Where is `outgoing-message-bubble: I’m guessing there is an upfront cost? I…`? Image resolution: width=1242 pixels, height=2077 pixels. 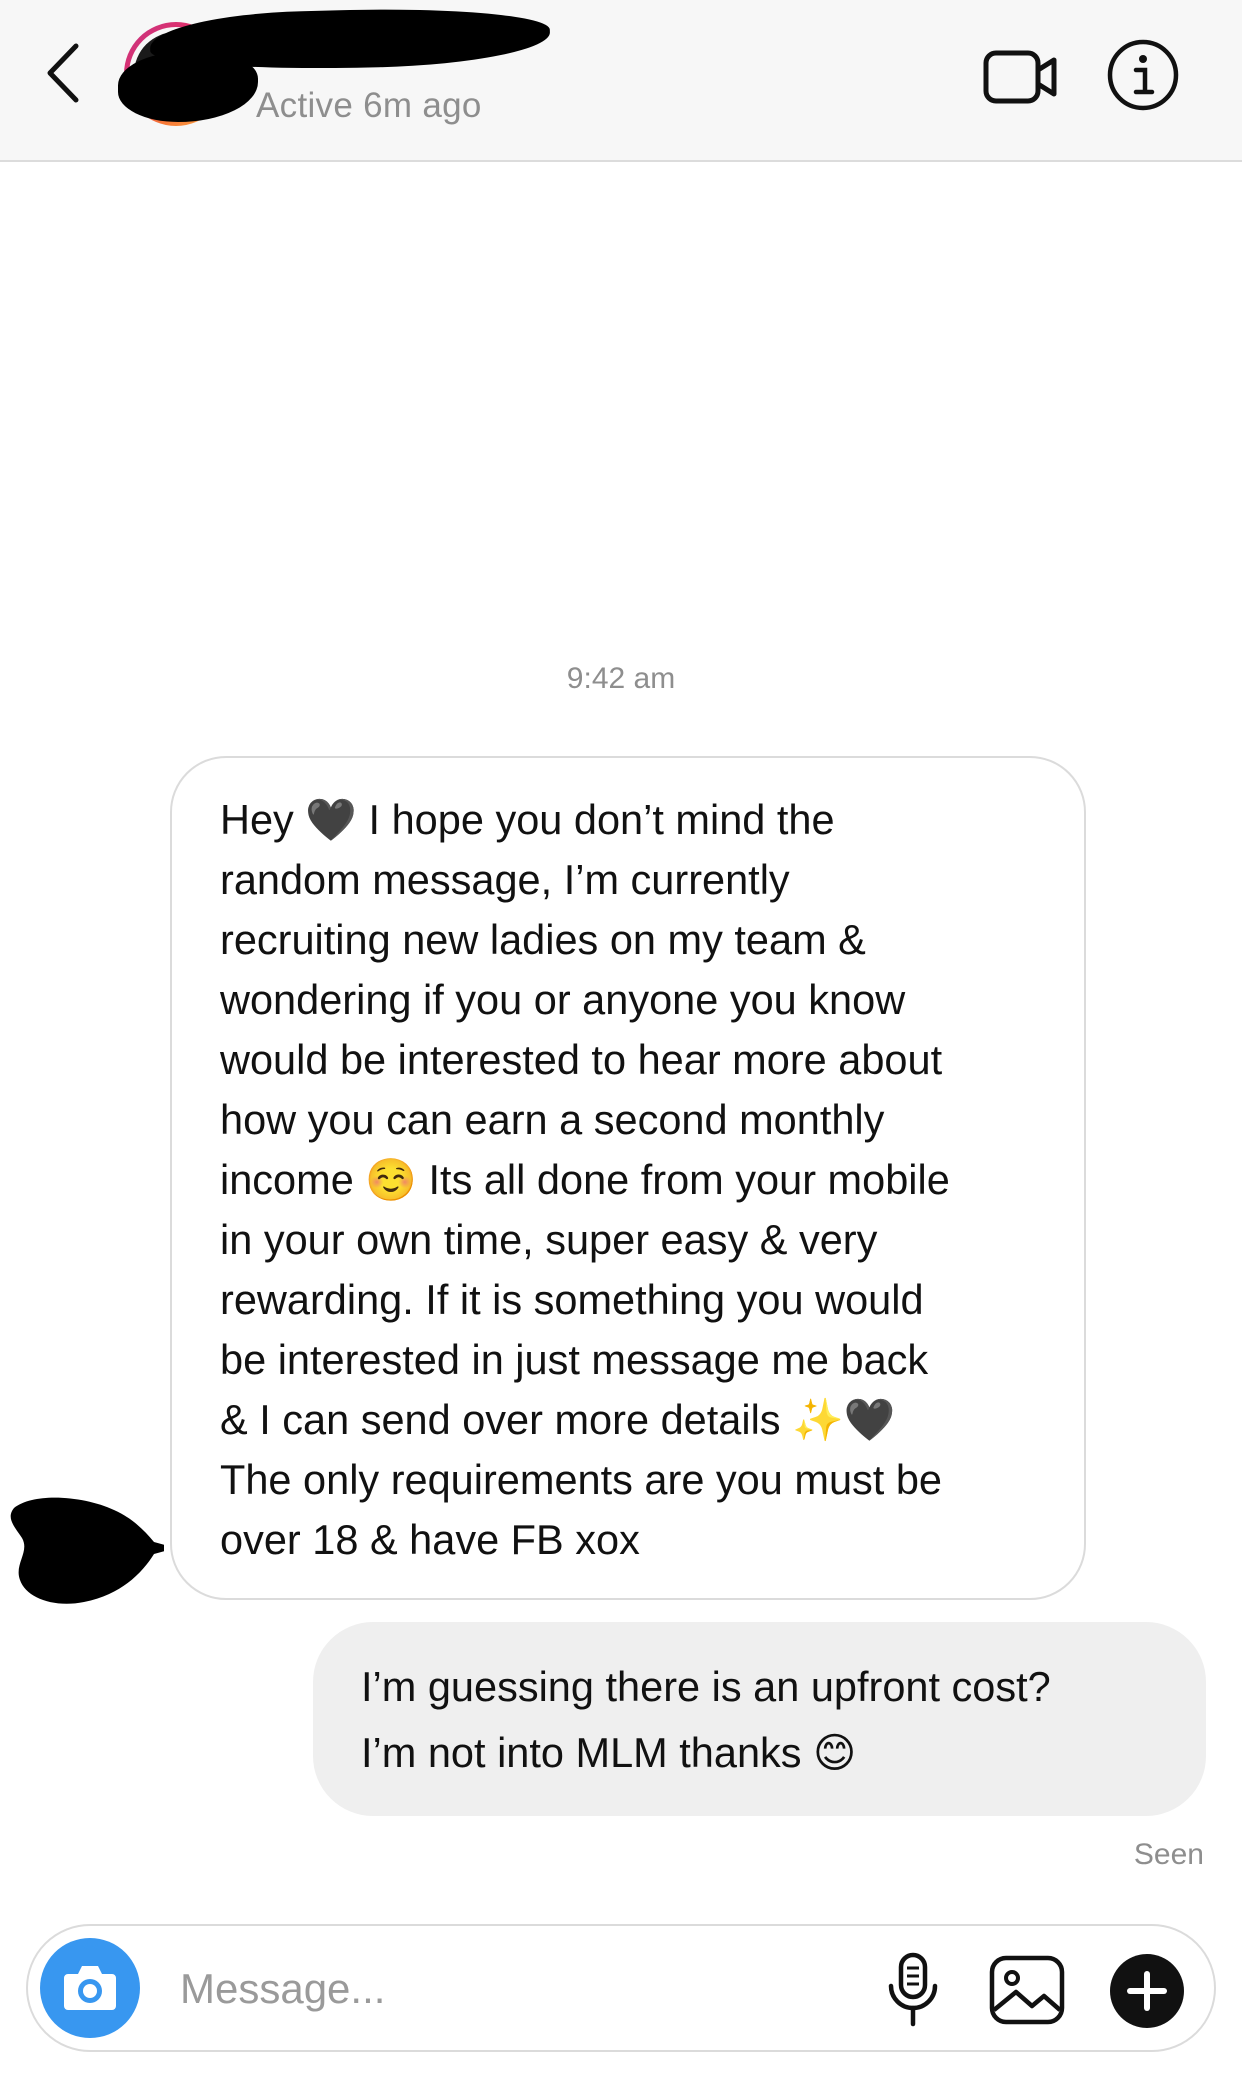 outgoing-message-bubble: I’m guessing there is an upfront cost? I… is located at coordinates (759, 1719).